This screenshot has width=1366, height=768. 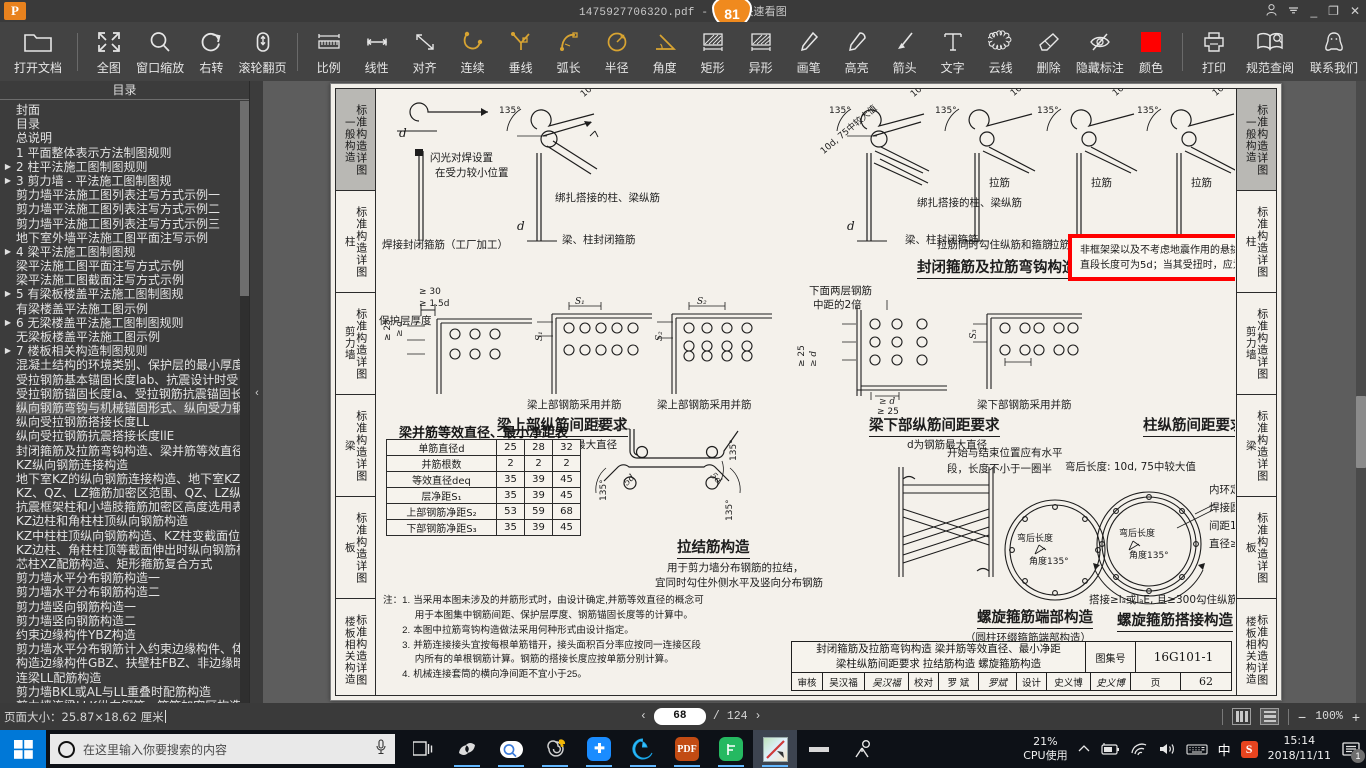 I want to click on next-page-button: ›, so click(x=758, y=716).